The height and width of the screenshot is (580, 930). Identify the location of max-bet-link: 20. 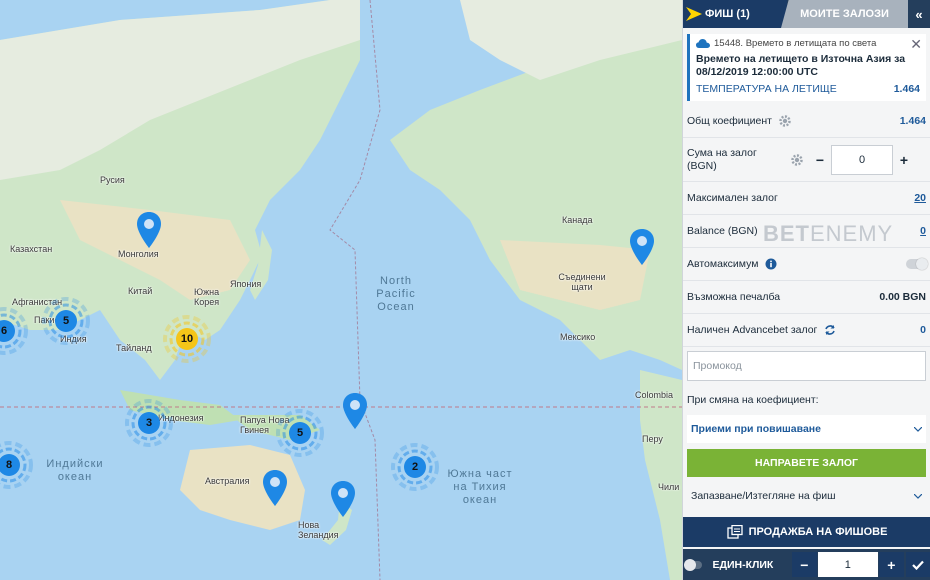
(920, 198).